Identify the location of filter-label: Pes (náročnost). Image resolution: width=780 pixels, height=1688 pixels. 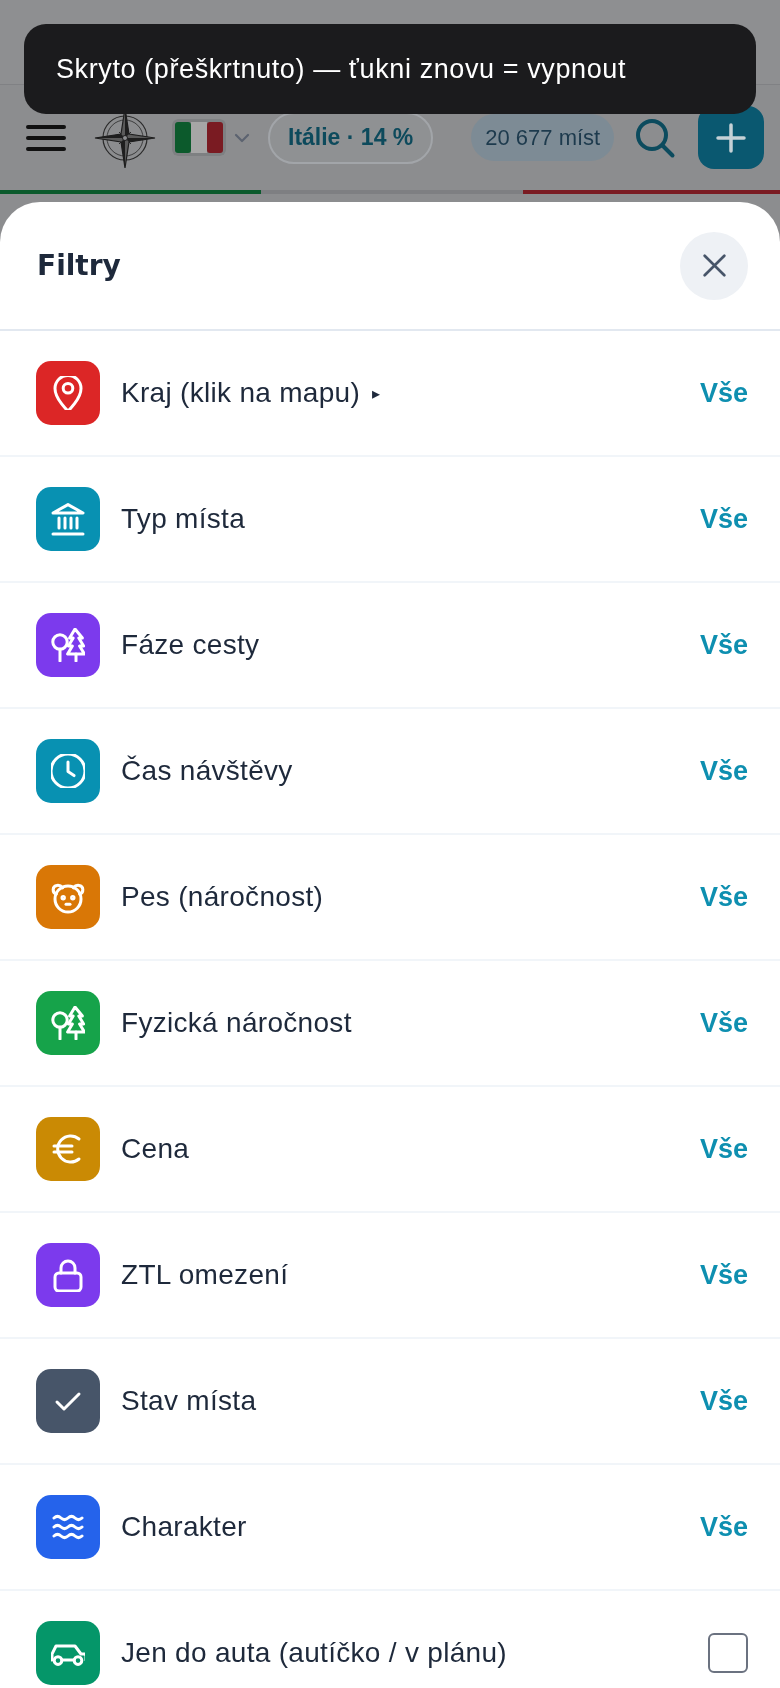
(222, 897).